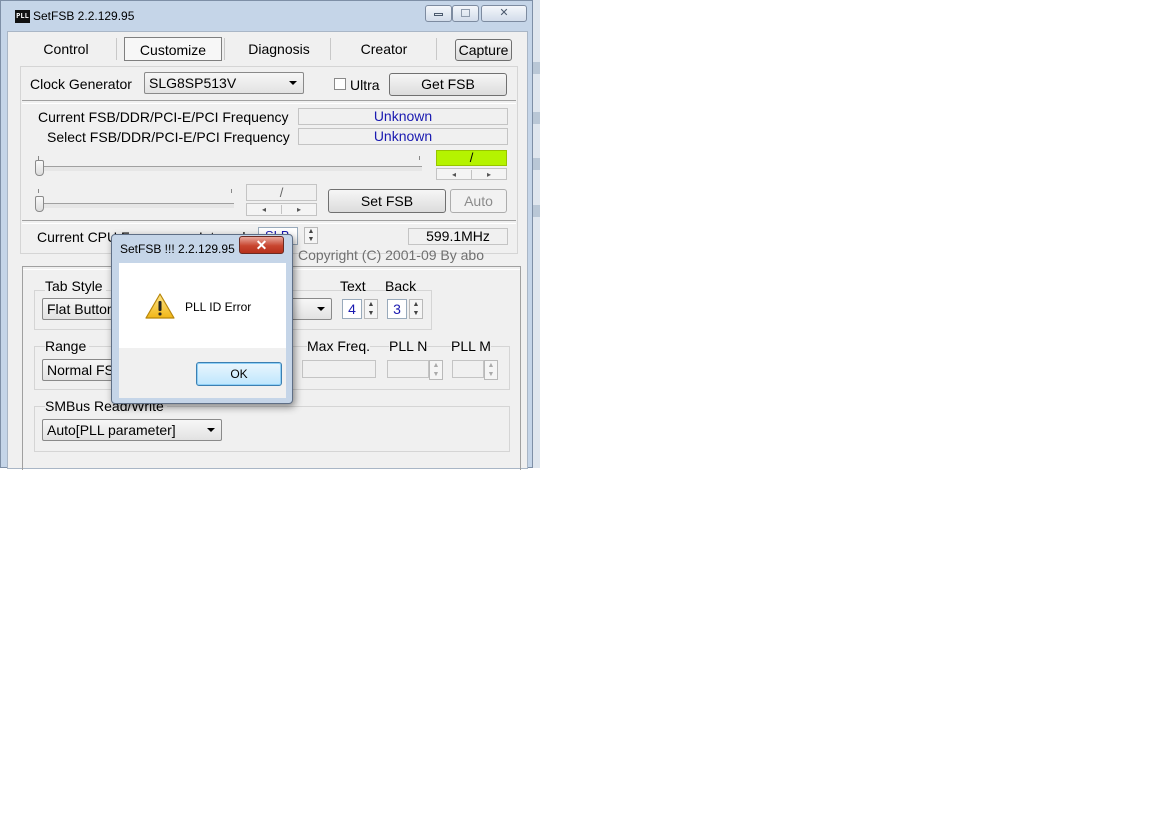  Describe the element at coordinates (408, 346) in the screenshot. I see `pll-n-label: PLL N` at that location.